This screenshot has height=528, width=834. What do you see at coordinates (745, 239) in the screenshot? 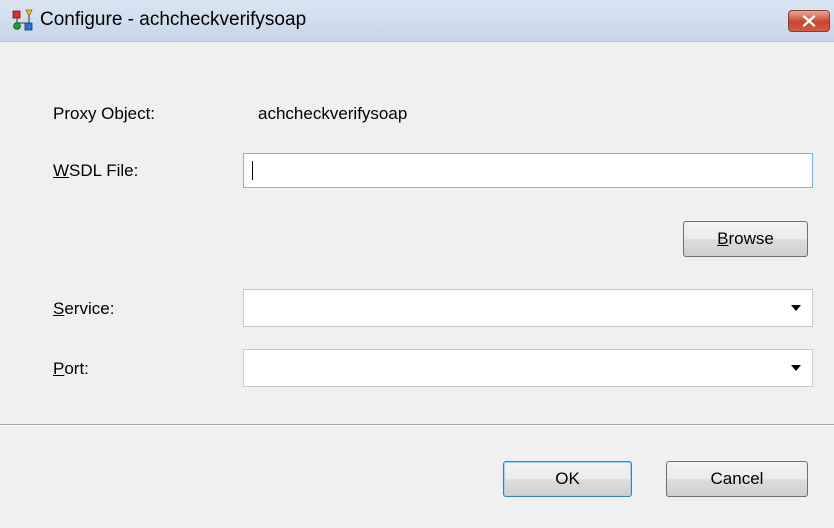
I see `browse-button: Browse` at bounding box center [745, 239].